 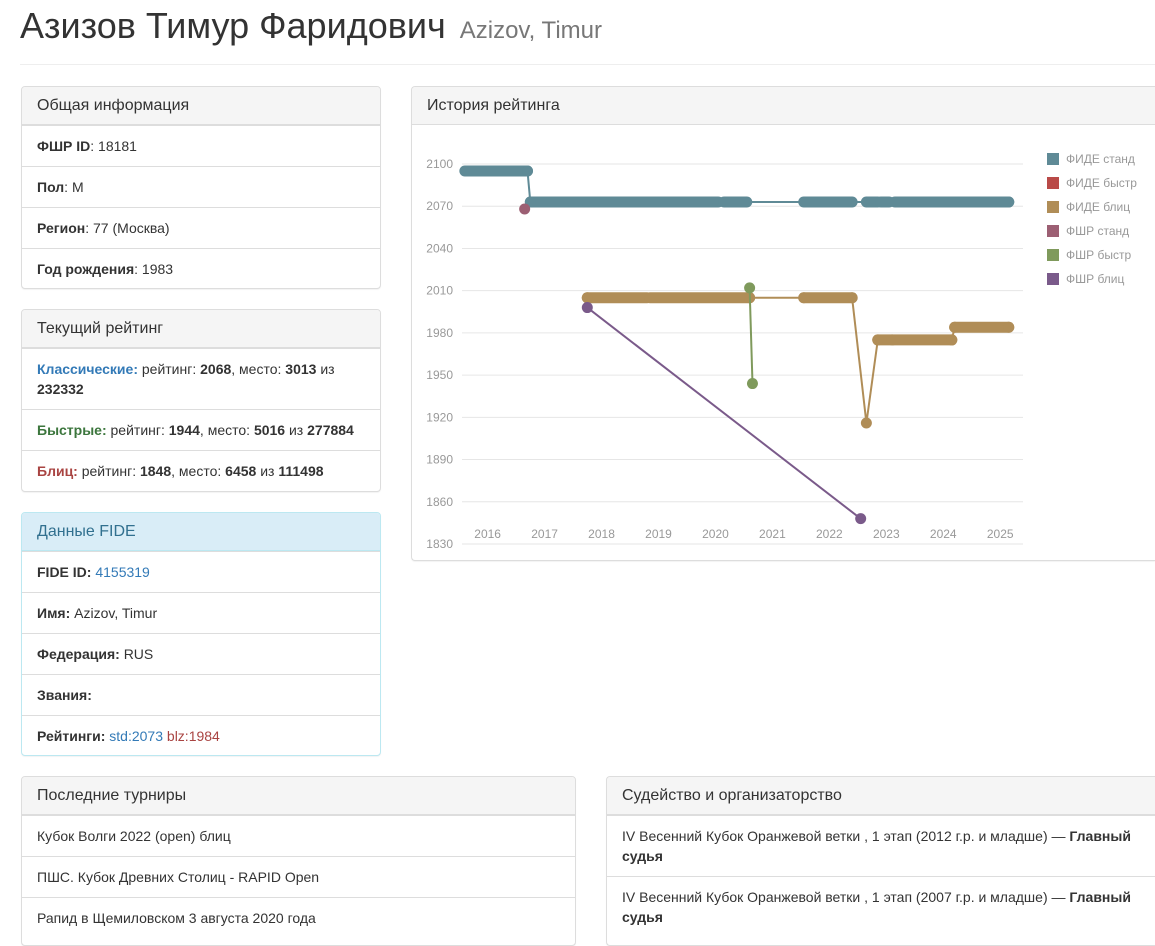 What do you see at coordinates (715, 534) in the screenshot?
I see `x-tick-label: 2020` at bounding box center [715, 534].